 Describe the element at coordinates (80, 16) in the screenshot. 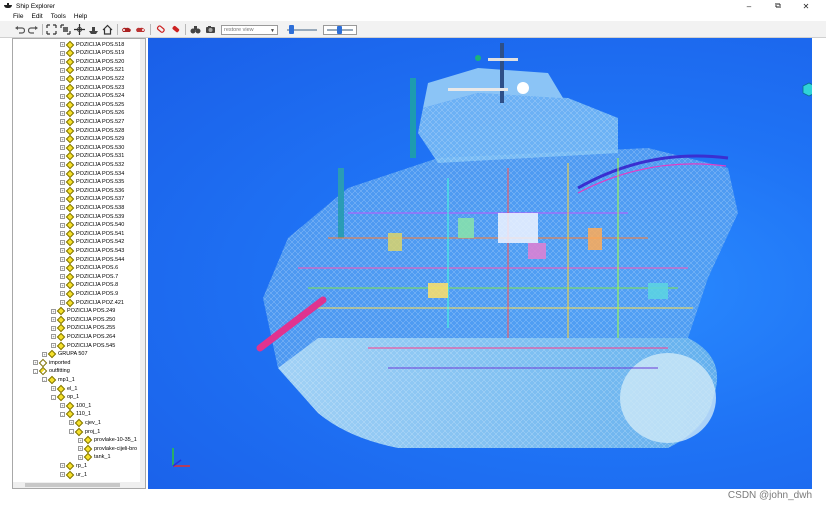

I see `menu-help: Help` at that location.